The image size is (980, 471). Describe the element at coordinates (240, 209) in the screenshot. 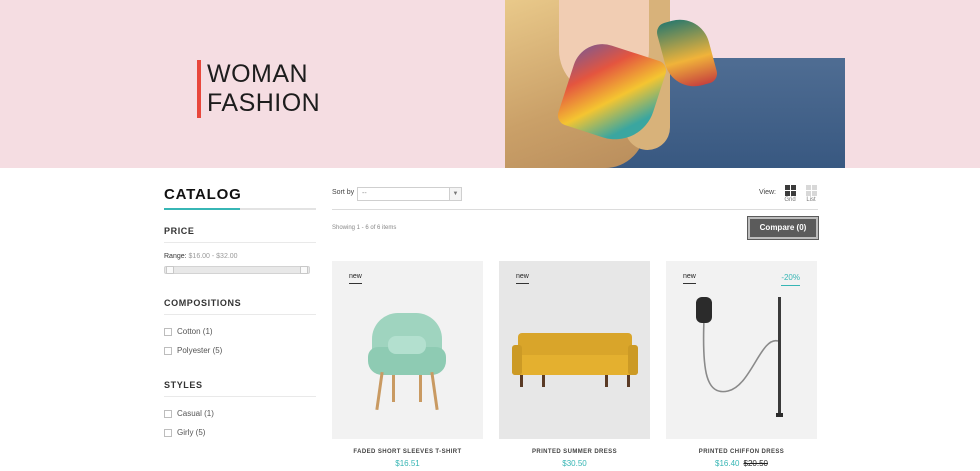

I see `catalog-divider` at that location.